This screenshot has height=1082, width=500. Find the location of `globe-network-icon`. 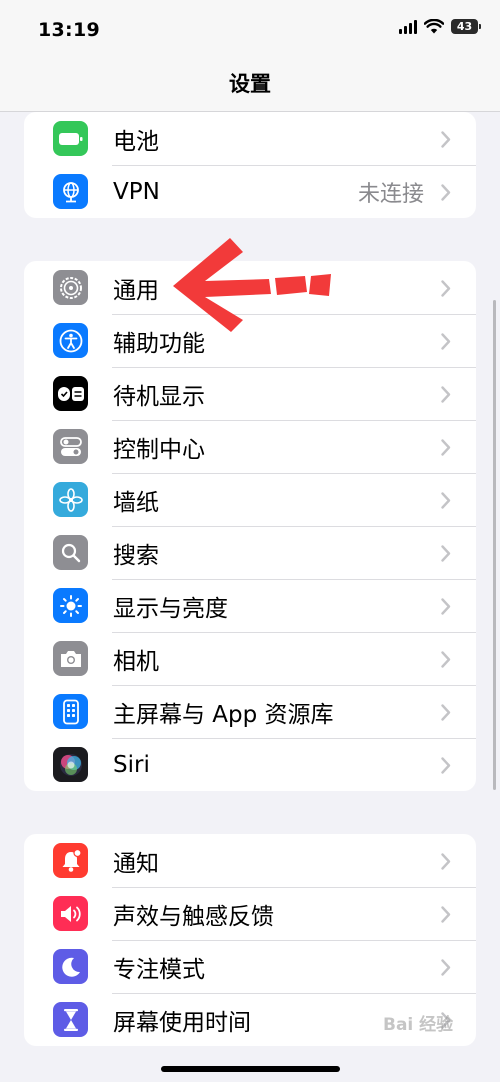

globe-network-icon is located at coordinates (70, 191).